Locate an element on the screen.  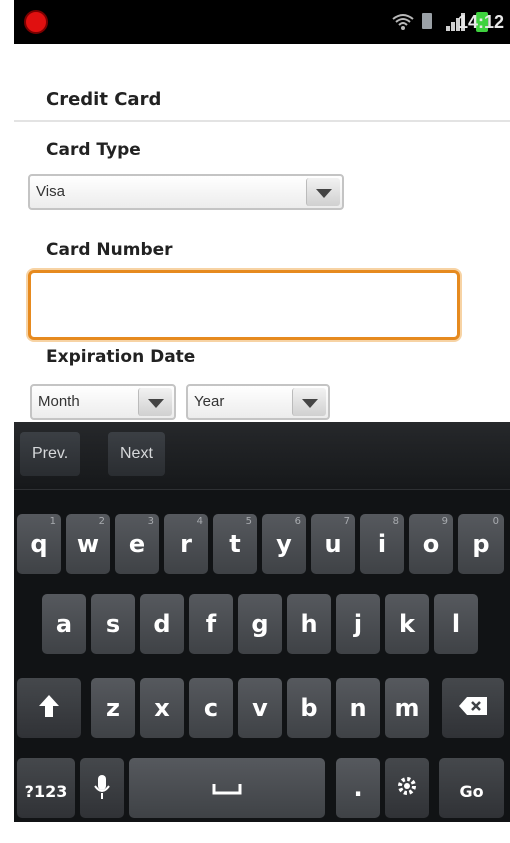
key-f: f is located at coordinates (211, 624).